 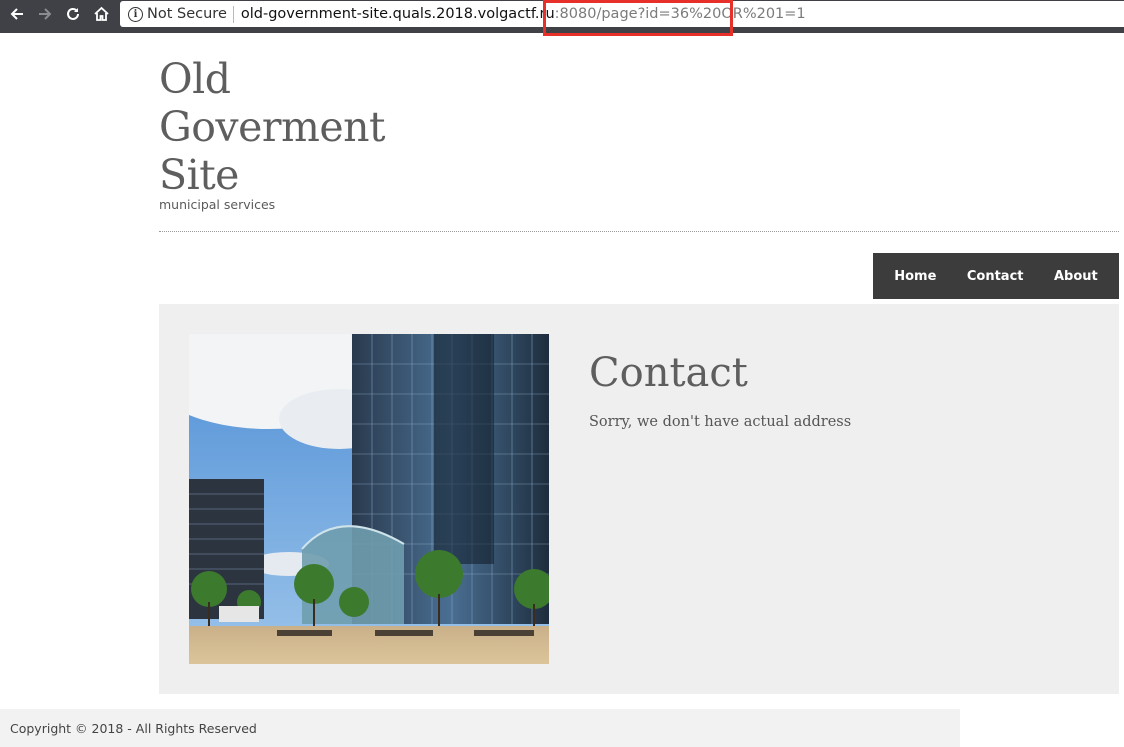 What do you see at coordinates (199, 175) in the screenshot?
I see `site-title-line: Site` at bounding box center [199, 175].